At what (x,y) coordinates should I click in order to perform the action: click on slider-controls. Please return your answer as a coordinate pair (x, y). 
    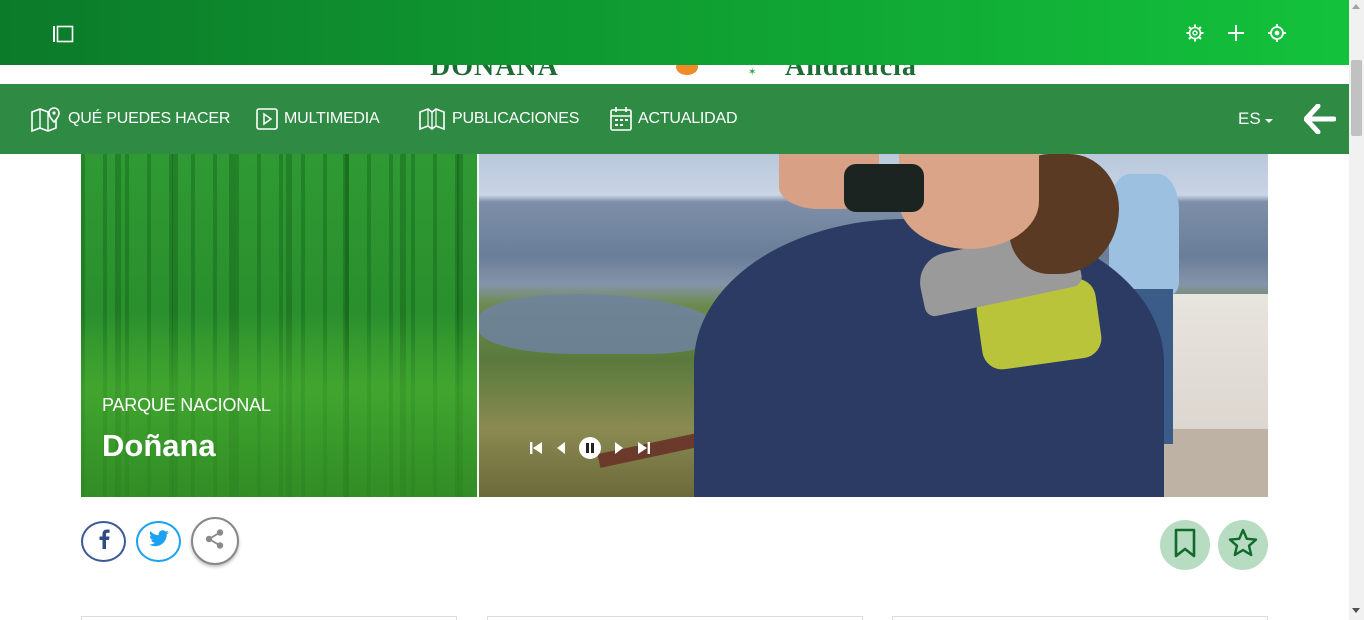
    Looking at the image, I should click on (590, 448).